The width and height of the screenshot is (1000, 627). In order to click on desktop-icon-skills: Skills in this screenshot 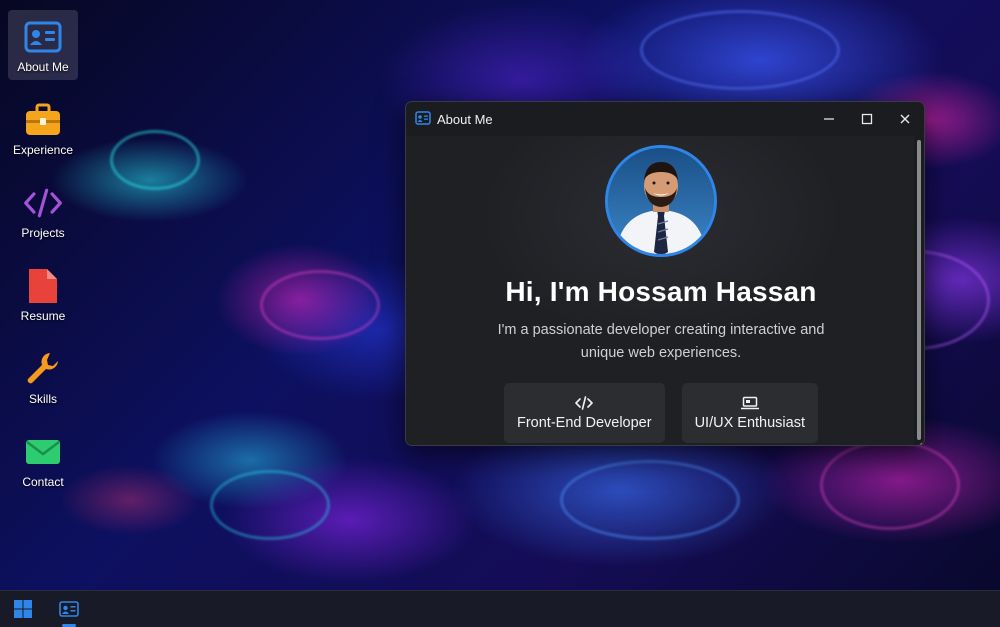, I will do `click(43, 377)`.